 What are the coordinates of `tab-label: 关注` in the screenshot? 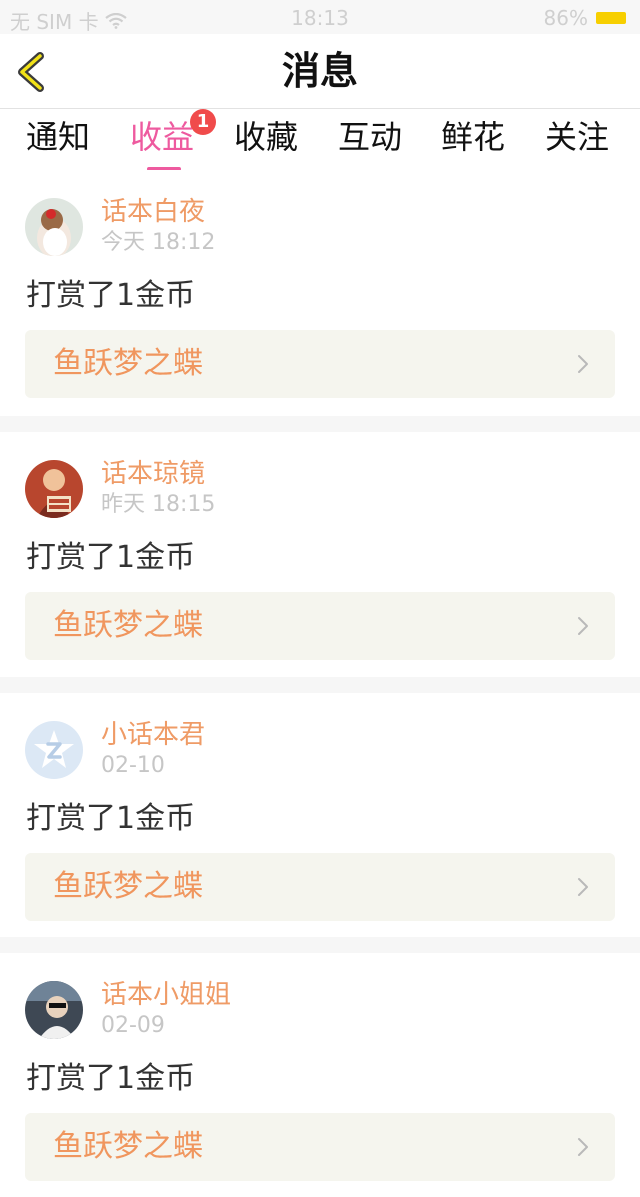 It's located at (577, 137).